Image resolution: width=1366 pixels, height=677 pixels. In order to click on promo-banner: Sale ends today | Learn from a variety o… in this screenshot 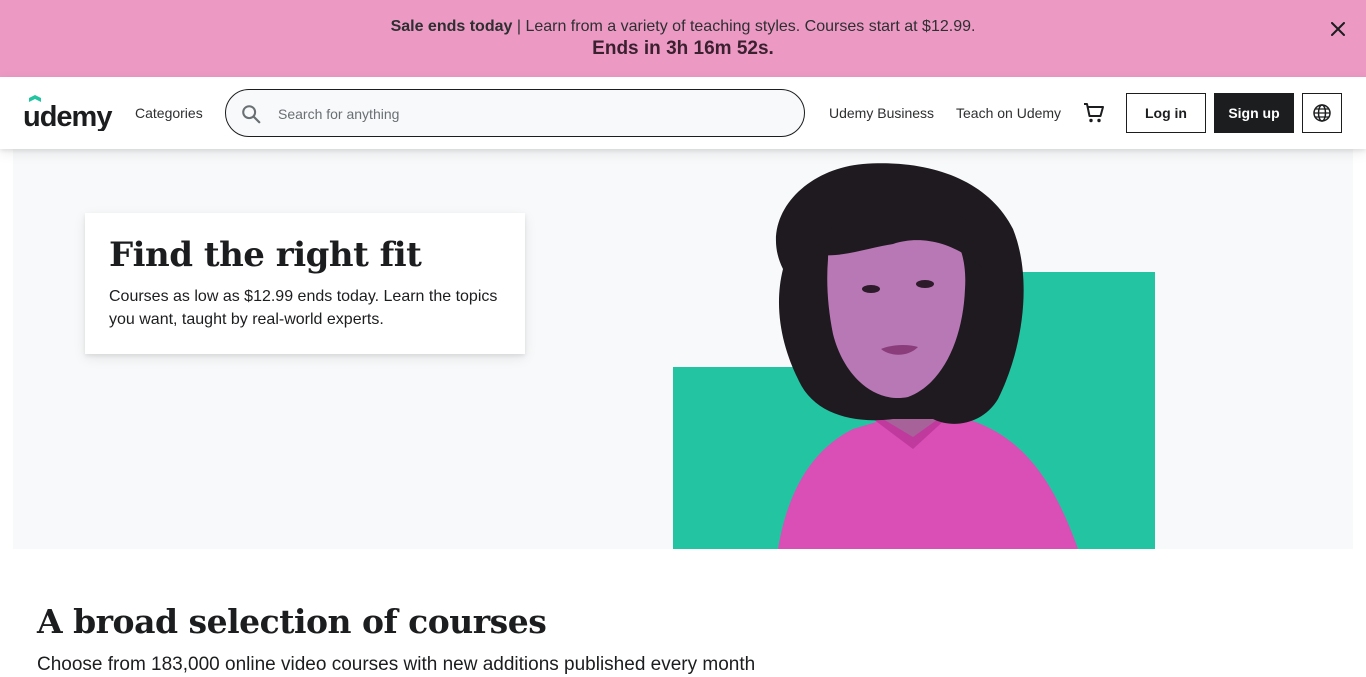, I will do `click(683, 38)`.